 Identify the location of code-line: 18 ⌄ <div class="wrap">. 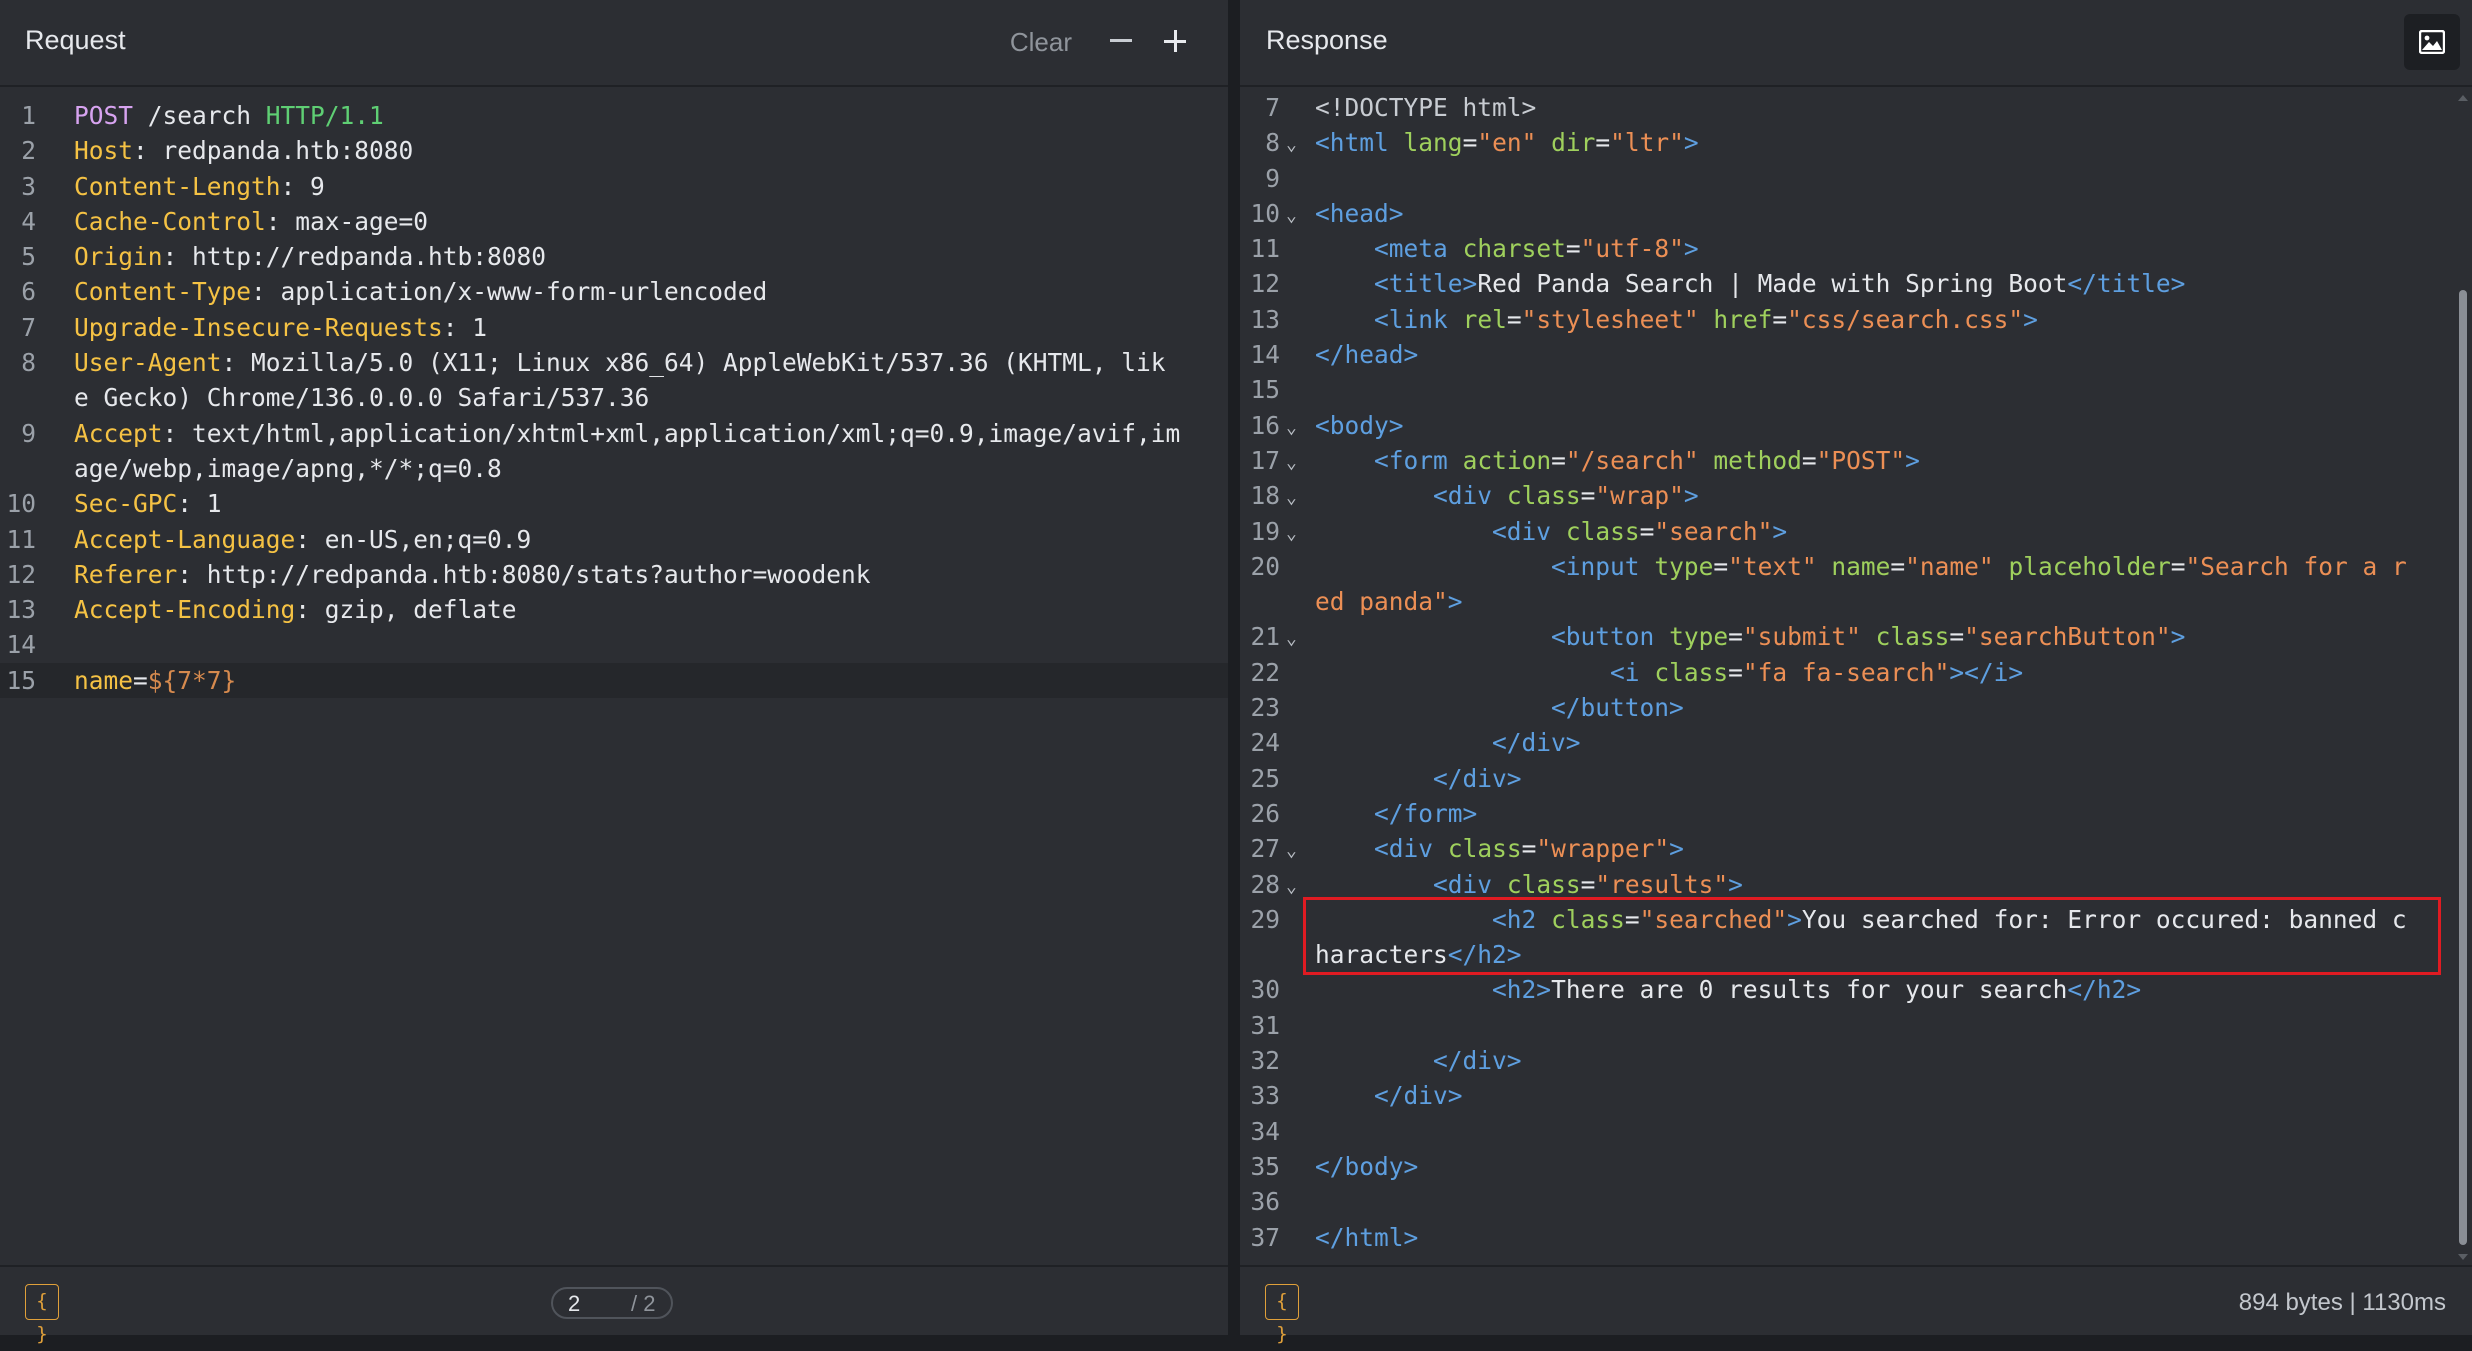
(1856, 495).